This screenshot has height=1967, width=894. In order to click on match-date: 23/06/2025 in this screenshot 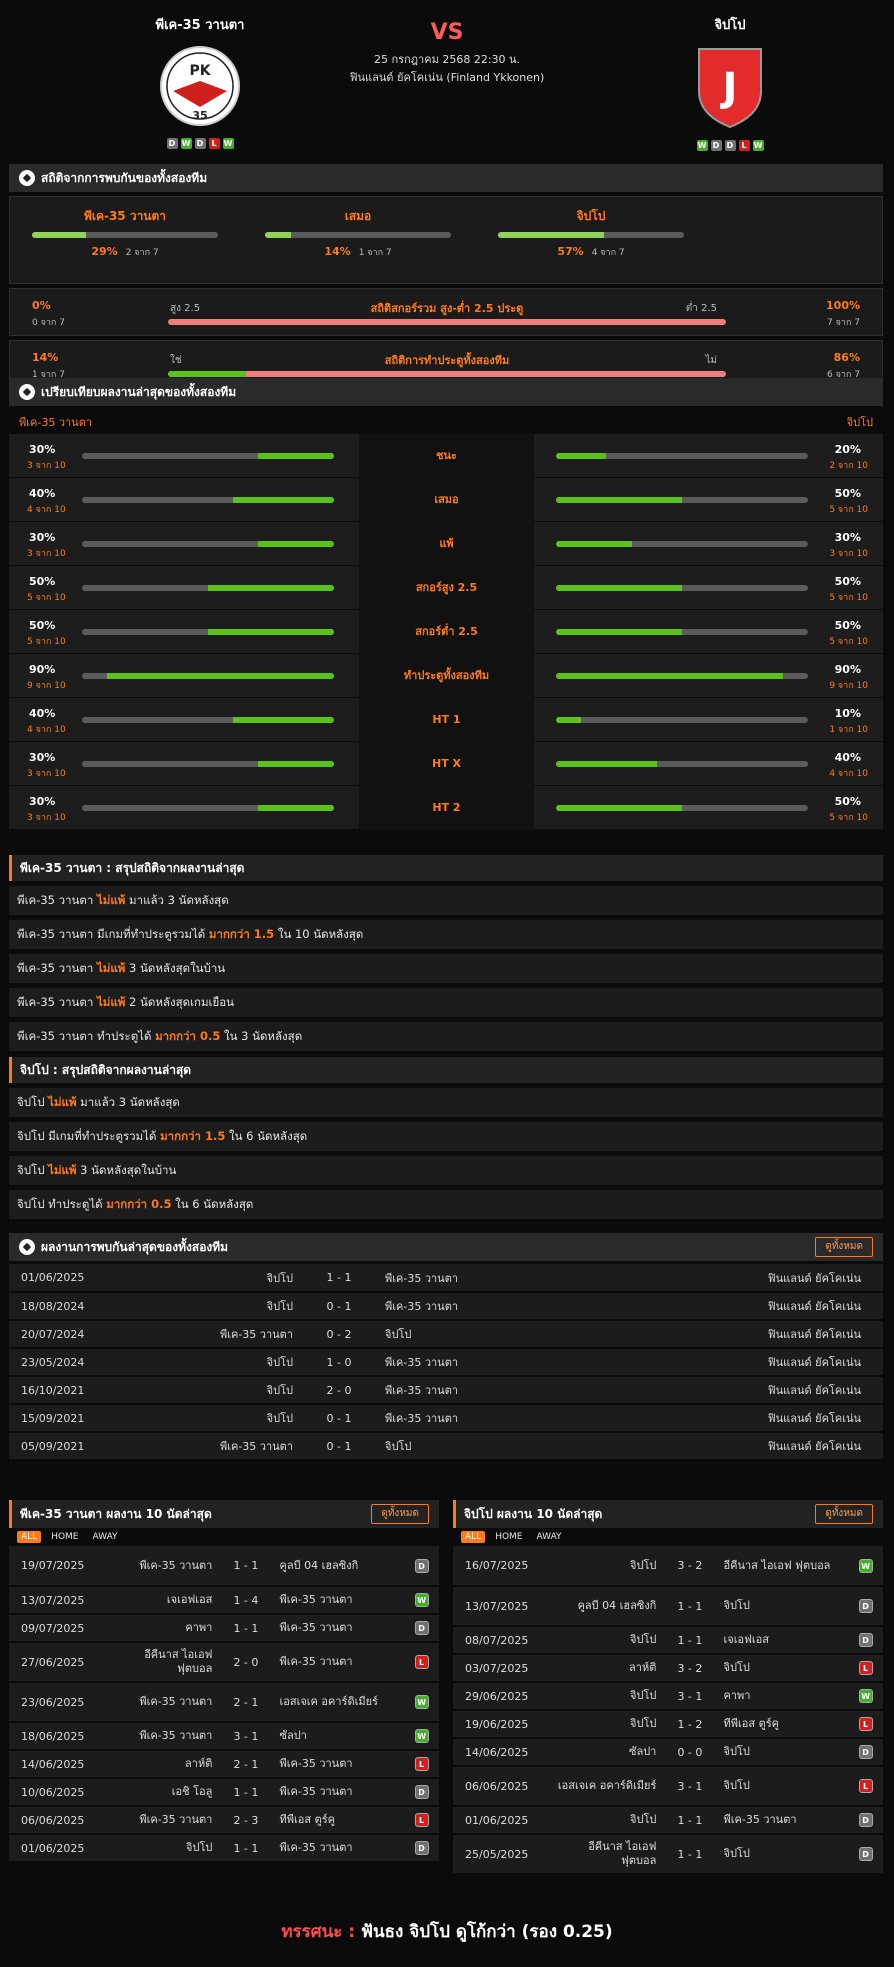, I will do `click(53, 1702)`.